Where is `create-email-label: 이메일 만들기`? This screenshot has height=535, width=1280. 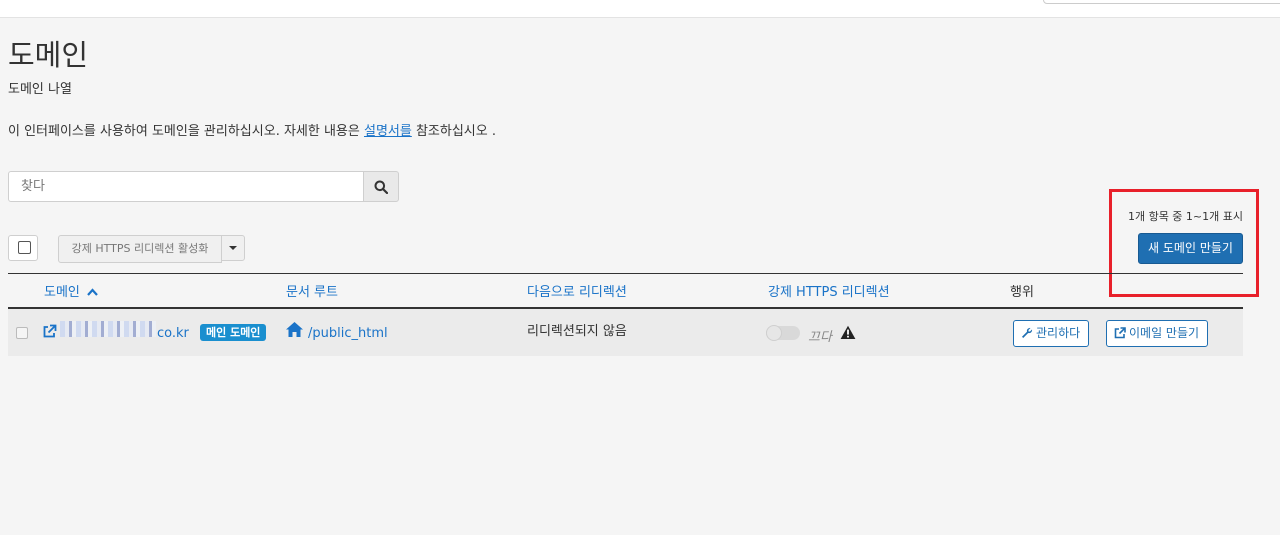 create-email-label: 이메일 만들기 is located at coordinates (1164, 333).